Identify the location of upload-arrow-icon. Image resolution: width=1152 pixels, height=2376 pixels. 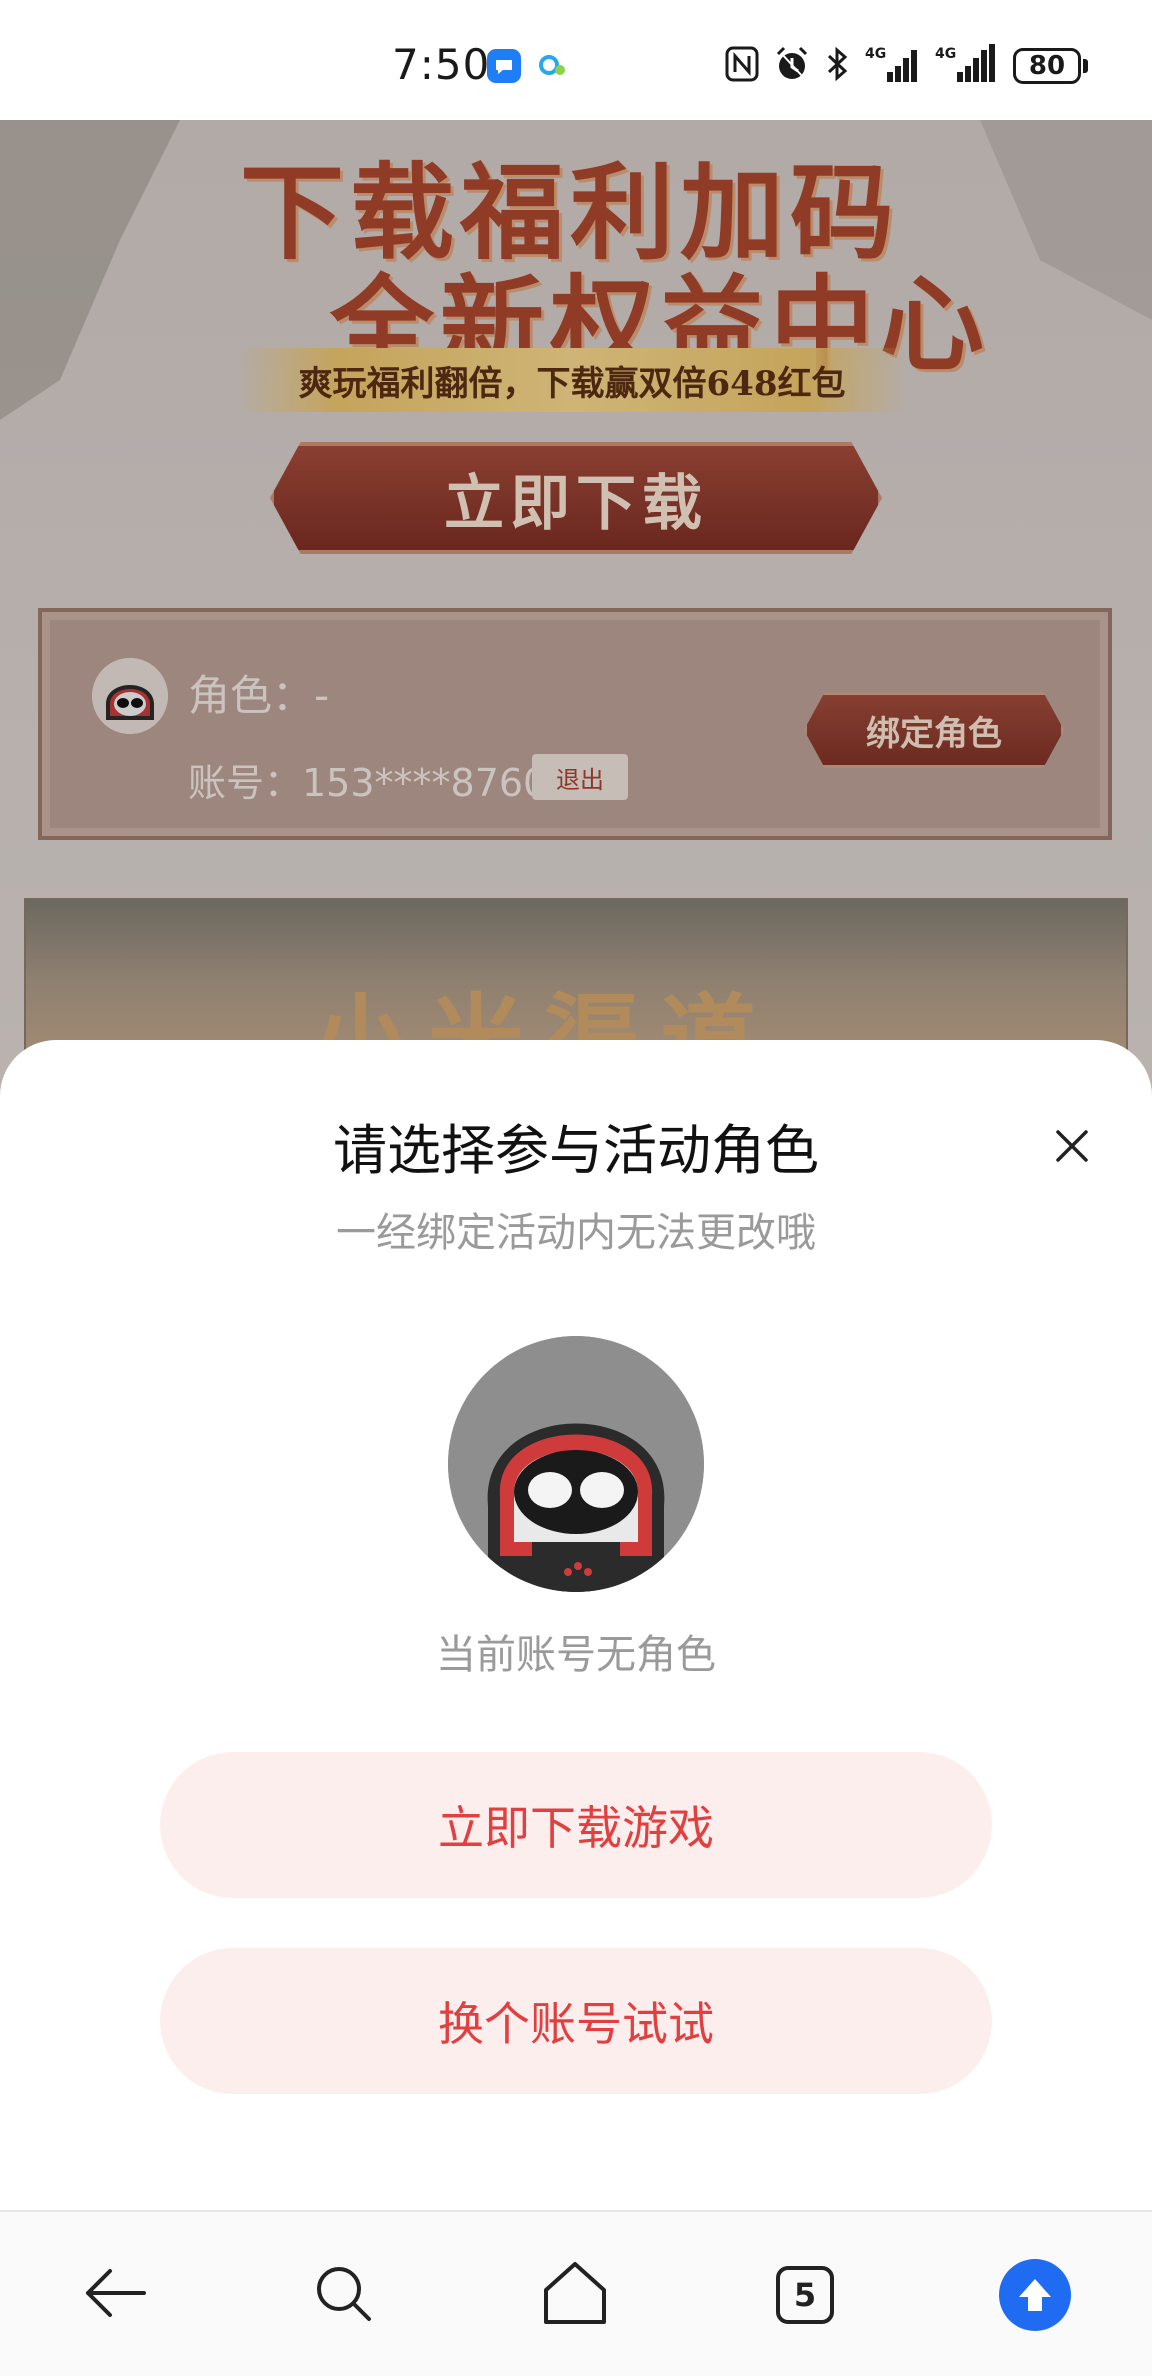
(1035, 2295).